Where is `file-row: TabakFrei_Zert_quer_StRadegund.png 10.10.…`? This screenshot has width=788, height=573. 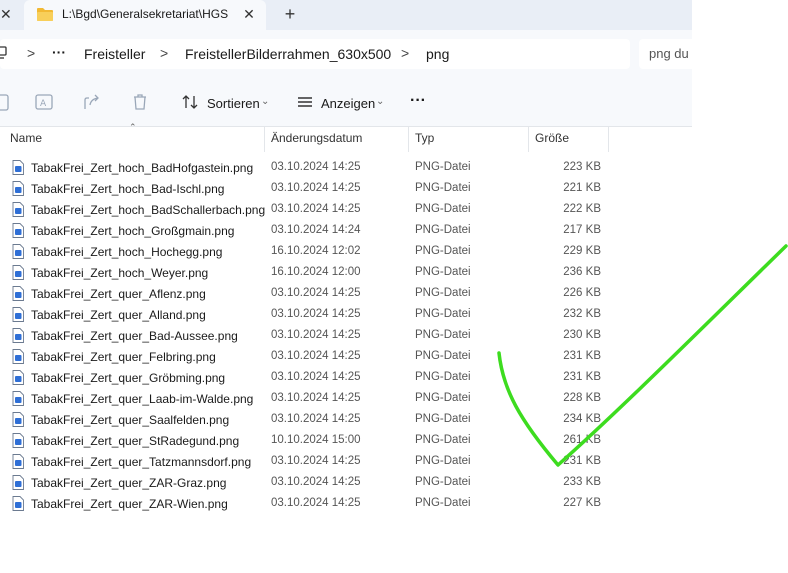
file-row: TabakFrei_Zert_quer_StRadegund.png 10.10.… is located at coordinates (304, 440).